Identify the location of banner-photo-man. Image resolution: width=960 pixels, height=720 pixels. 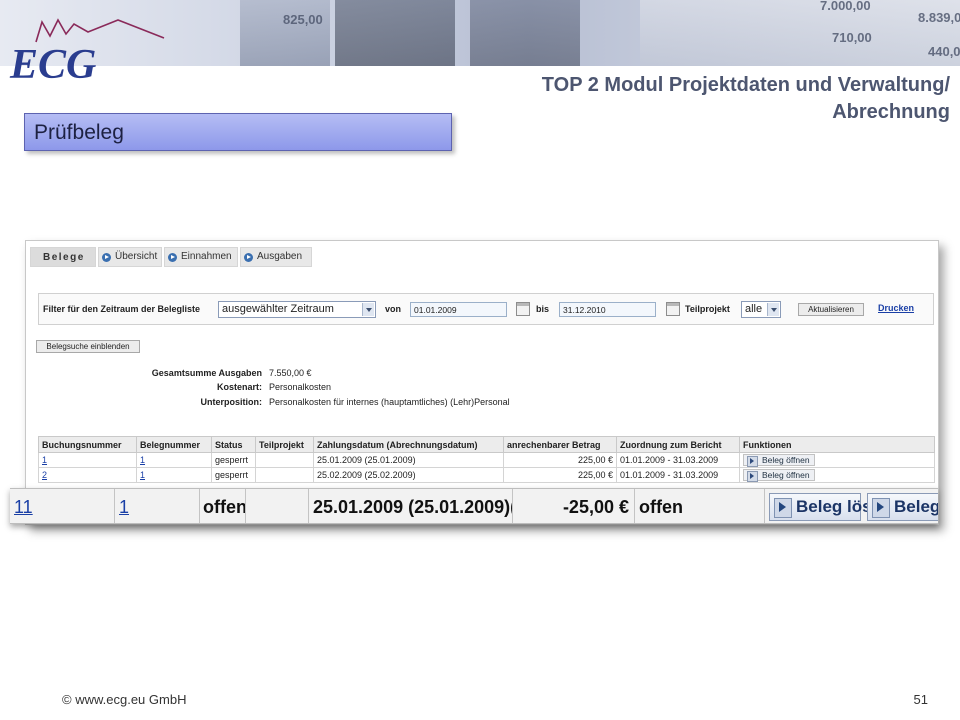
(395, 33).